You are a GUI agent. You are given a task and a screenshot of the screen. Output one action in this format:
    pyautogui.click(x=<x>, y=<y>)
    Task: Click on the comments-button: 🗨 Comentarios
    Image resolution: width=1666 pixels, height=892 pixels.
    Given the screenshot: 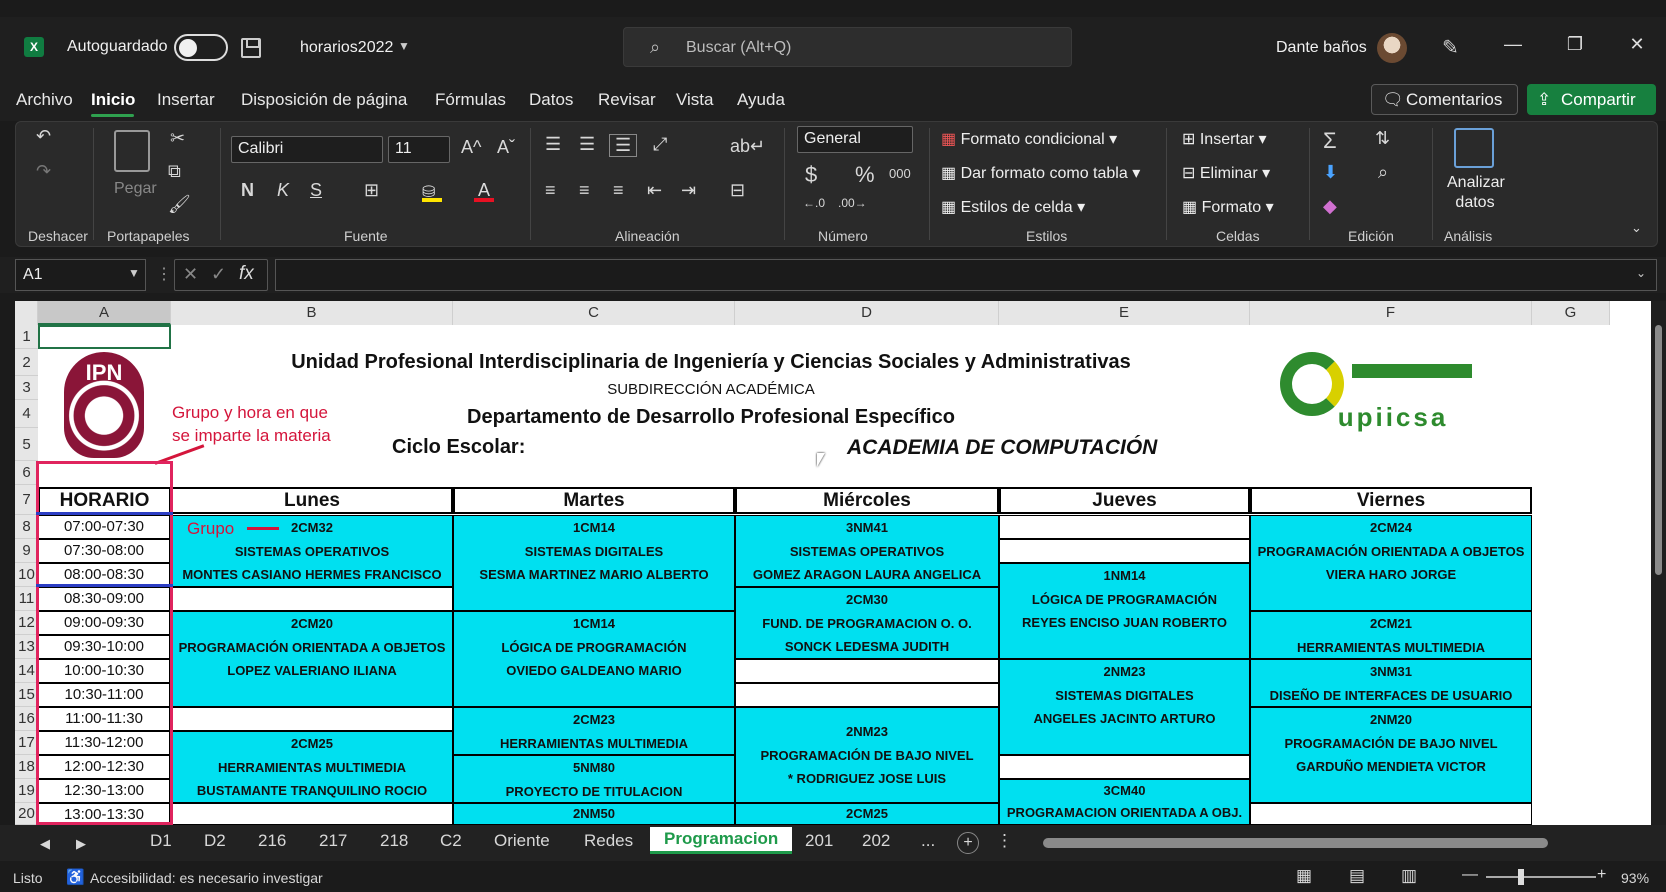 What is the action you would take?
    pyautogui.click(x=1444, y=99)
    